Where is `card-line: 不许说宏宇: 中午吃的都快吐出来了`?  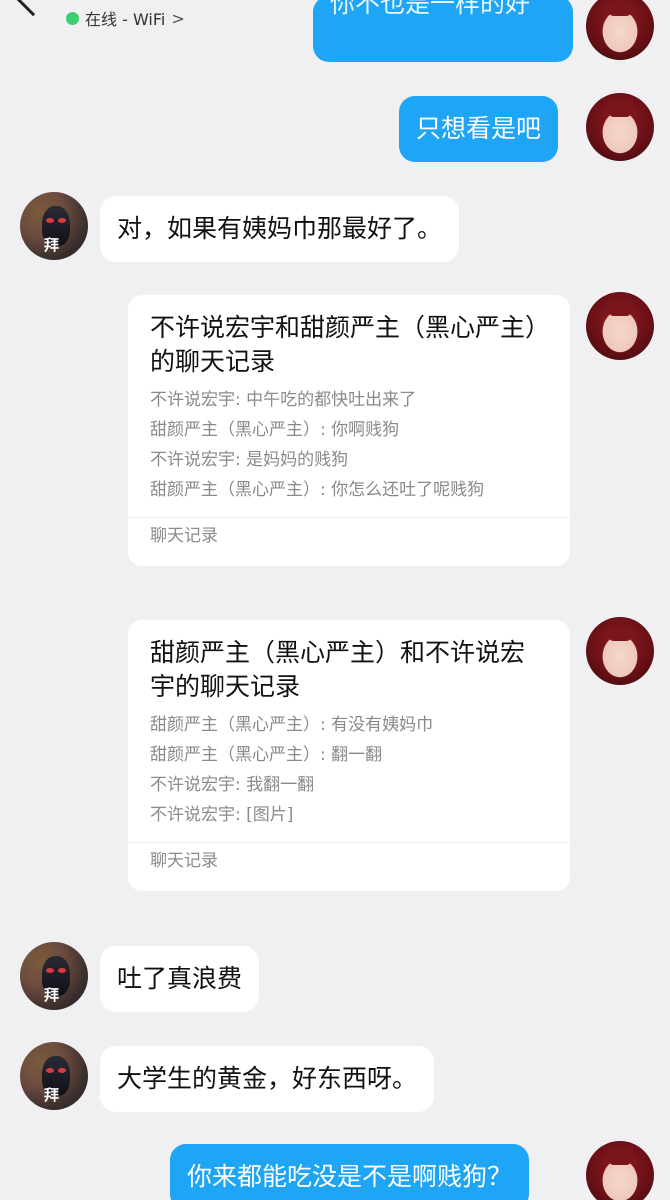
card-line: 不许说宏宇: 中午吃的都快吐出来了 is located at coordinates (283, 400).